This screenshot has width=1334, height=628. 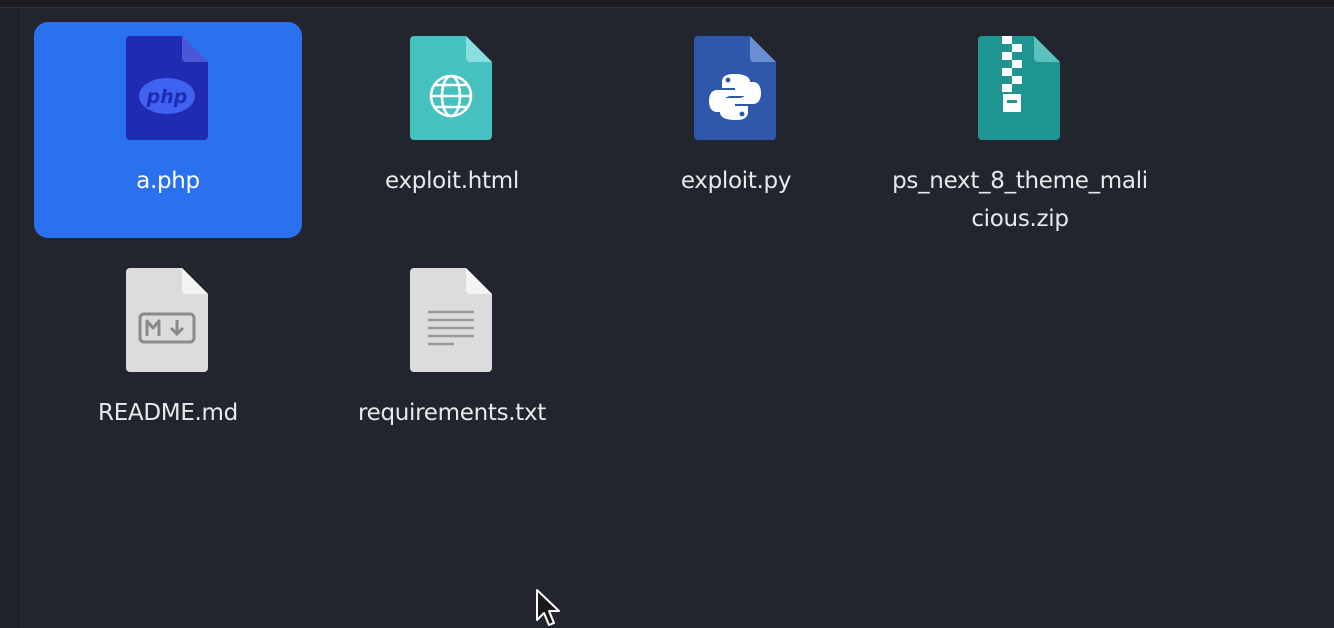 I want to click on file-item-zip-archive: ps_next_8_theme_malicious.zip, so click(x=1020, y=130).